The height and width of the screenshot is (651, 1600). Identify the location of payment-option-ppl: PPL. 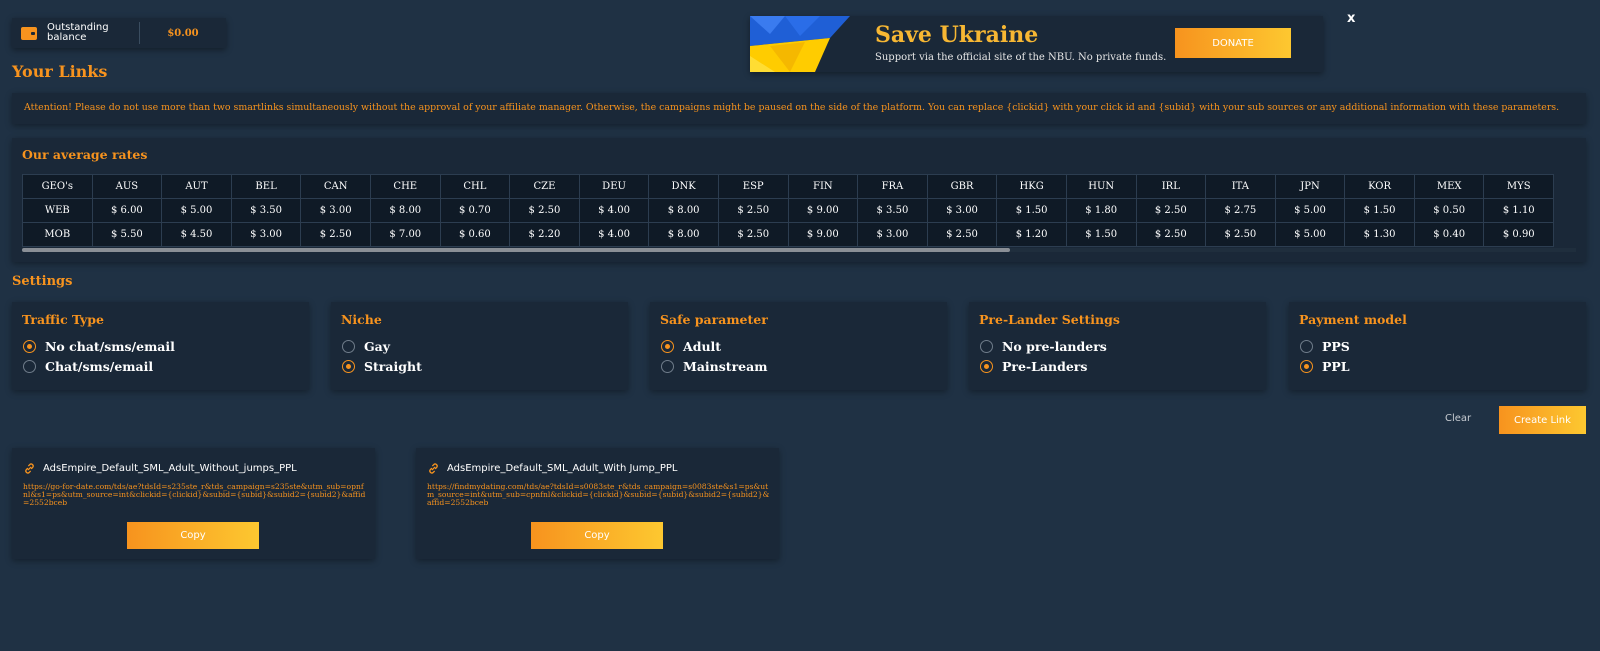
(1325, 366).